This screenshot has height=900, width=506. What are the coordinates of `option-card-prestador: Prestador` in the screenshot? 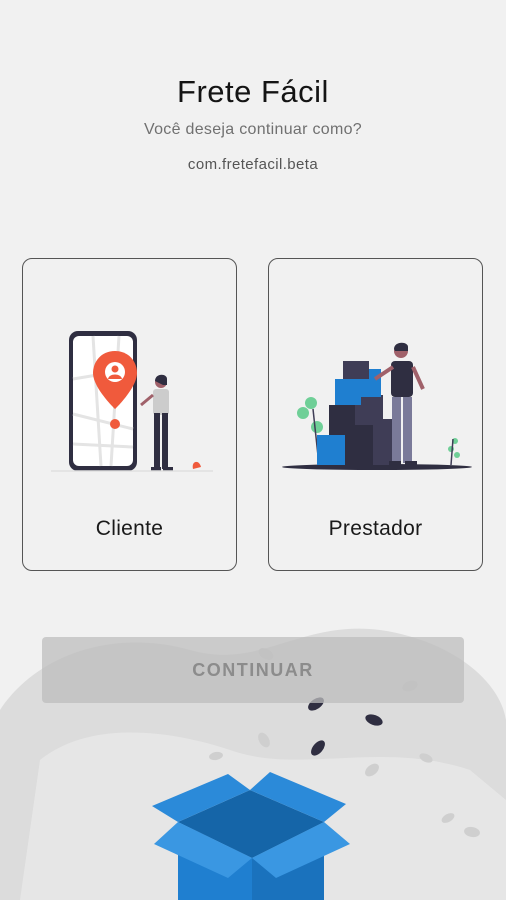 It's located at (375, 414).